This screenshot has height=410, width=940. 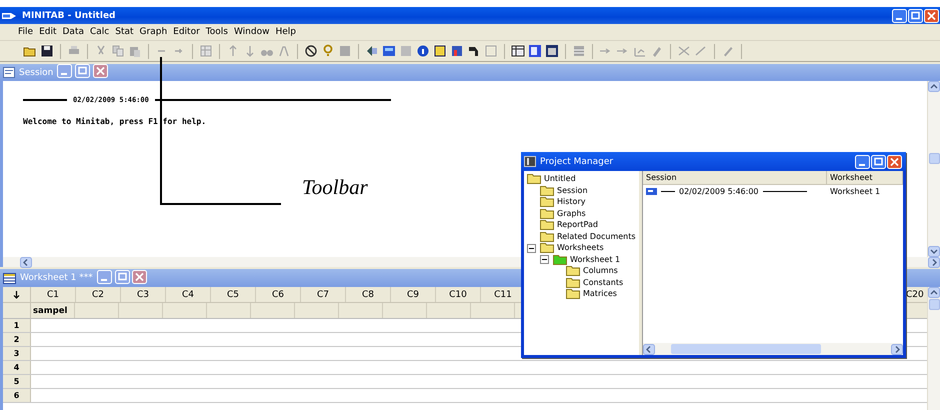 I want to click on scroll-down-button, so click(x=934, y=251).